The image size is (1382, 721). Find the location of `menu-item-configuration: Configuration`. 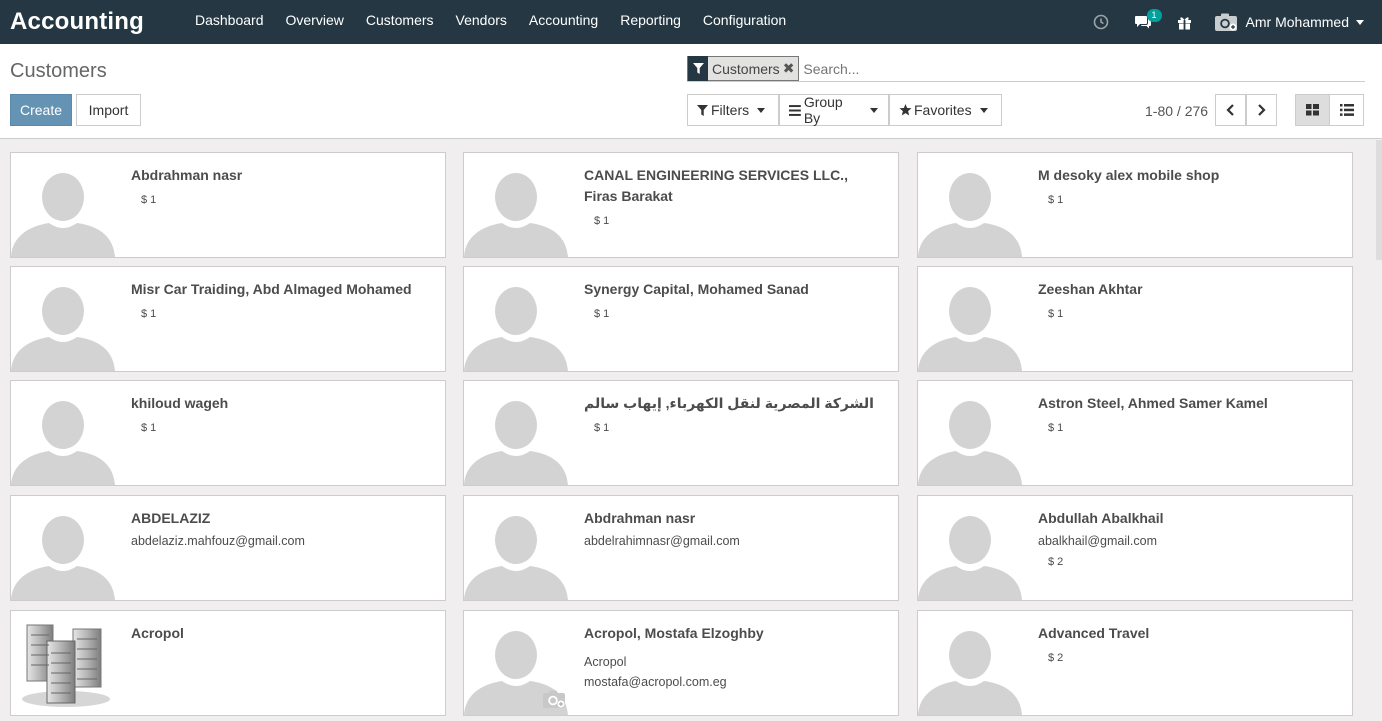

menu-item-configuration: Configuration is located at coordinates (744, 22).